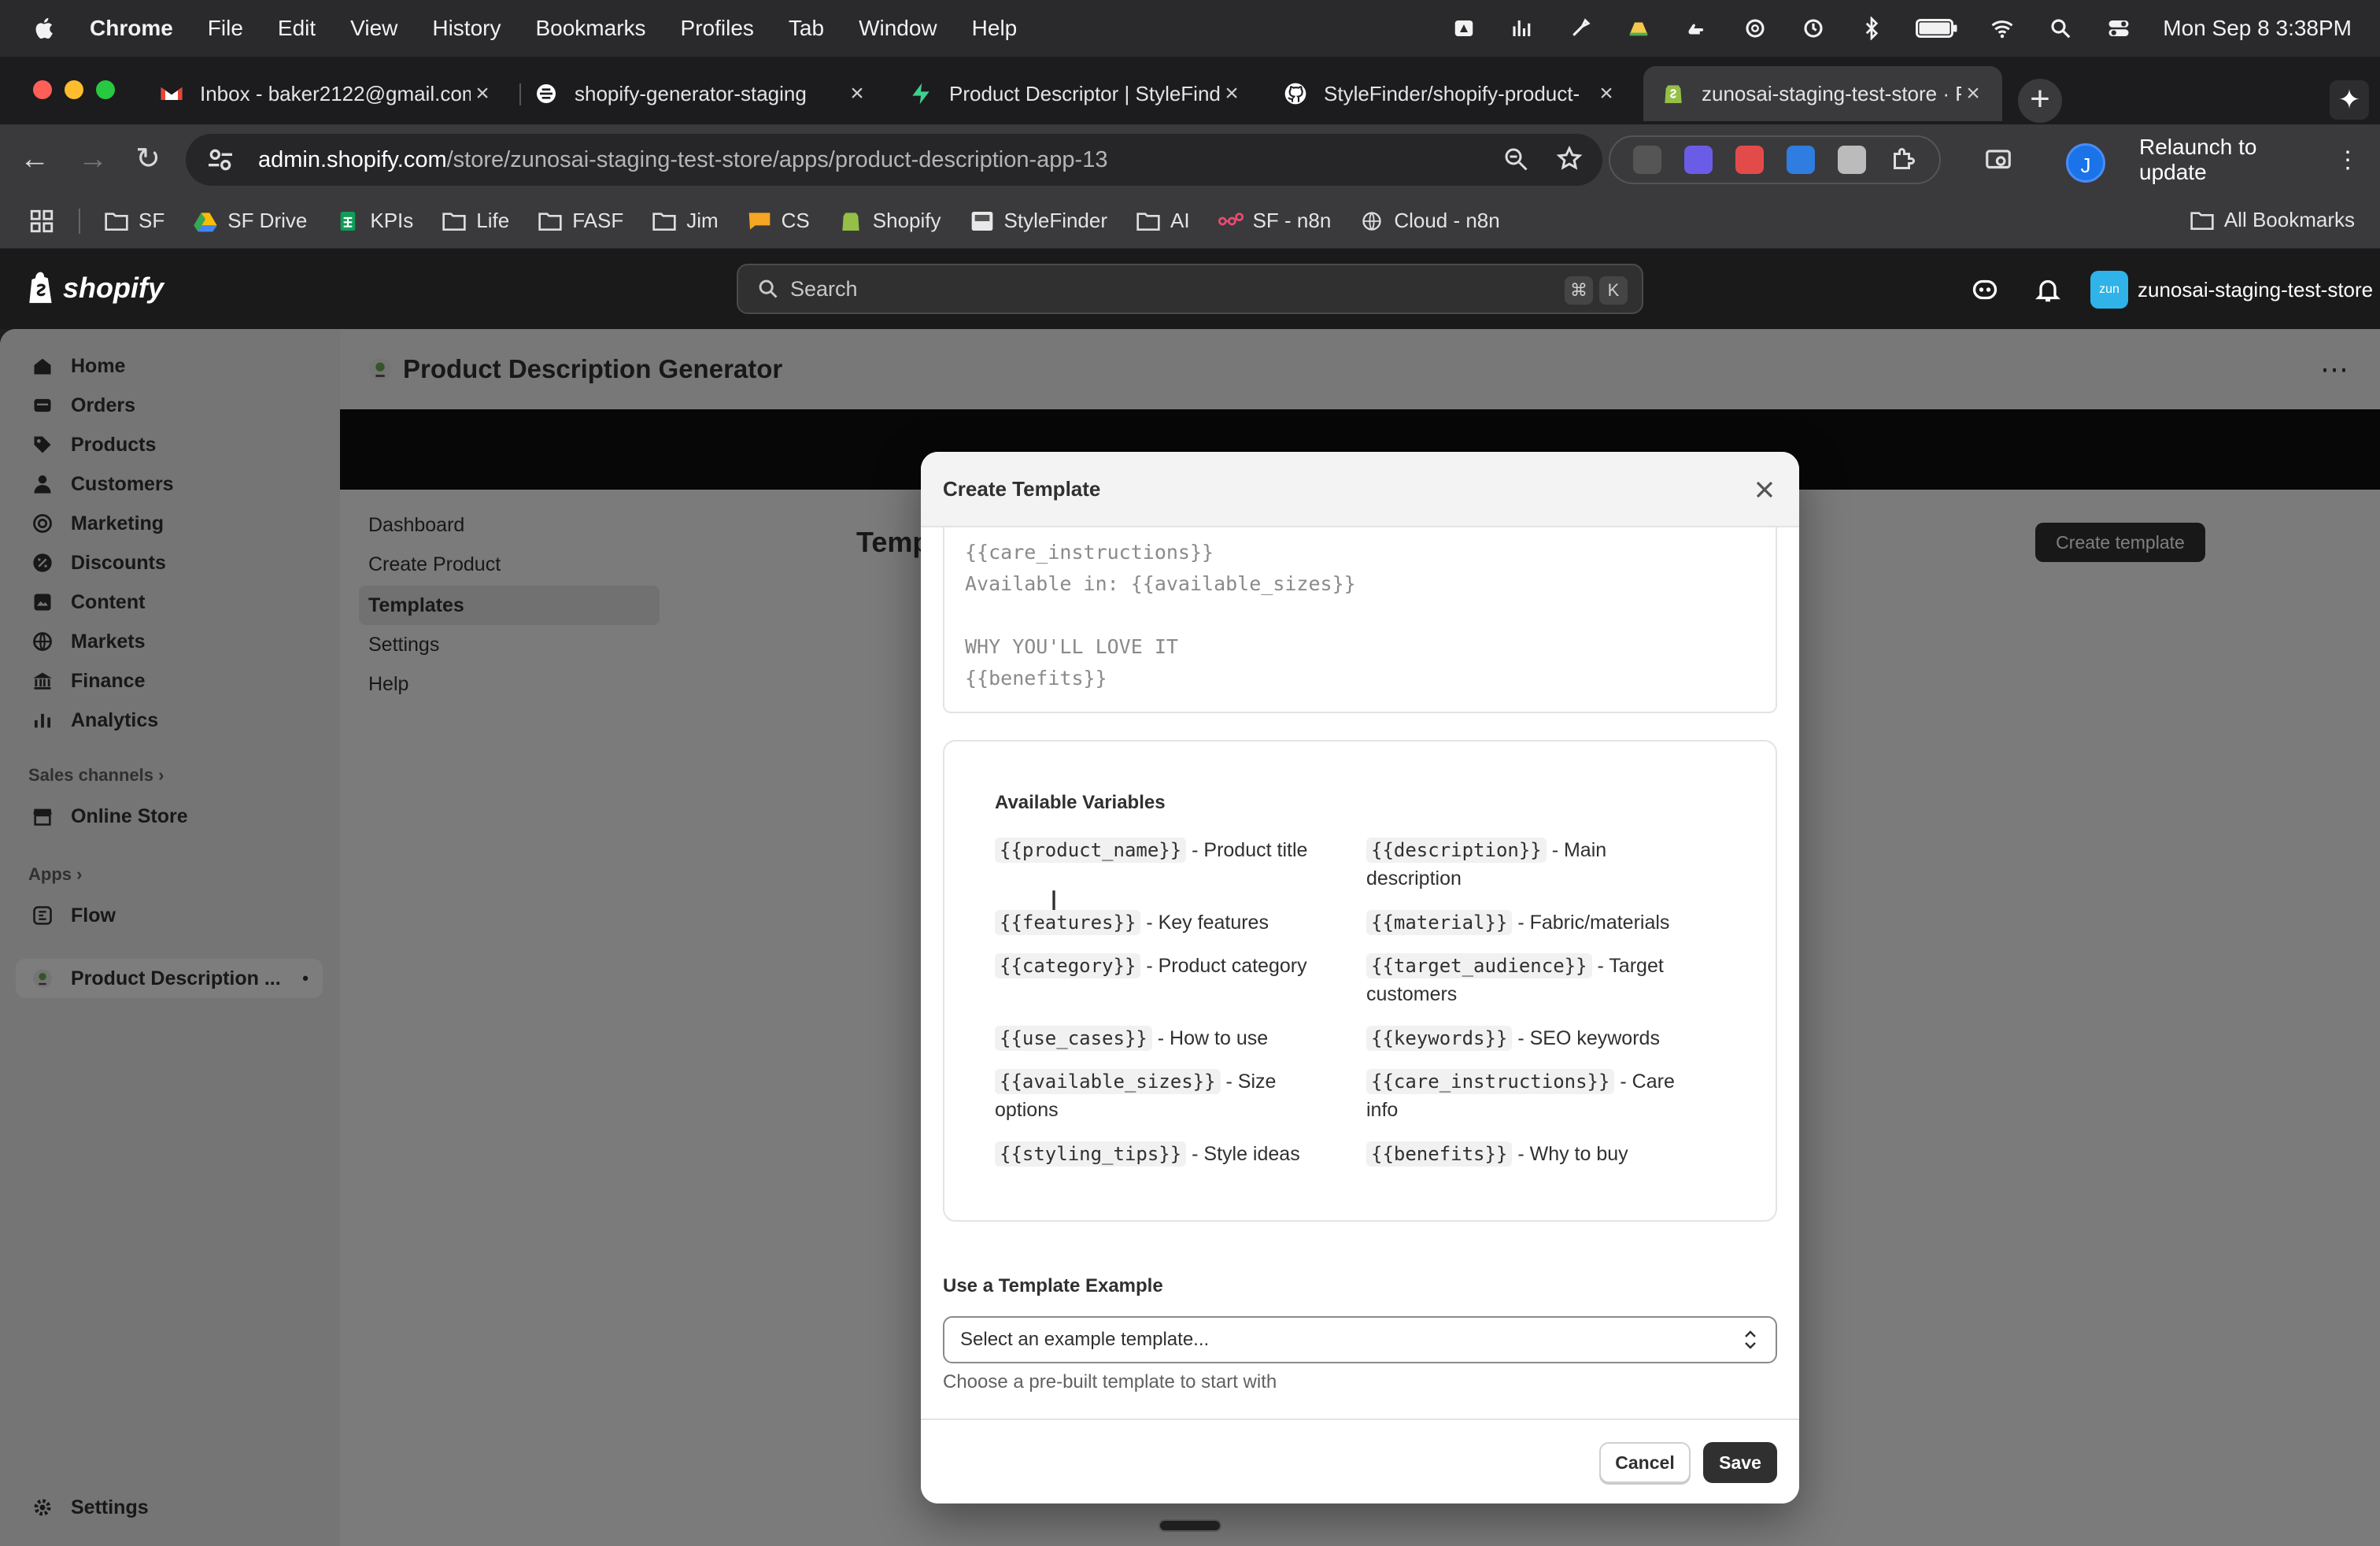 The height and width of the screenshot is (1546, 2380). Describe the element at coordinates (95, 288) in the screenshot. I see `shopify-logo: shopify` at that location.